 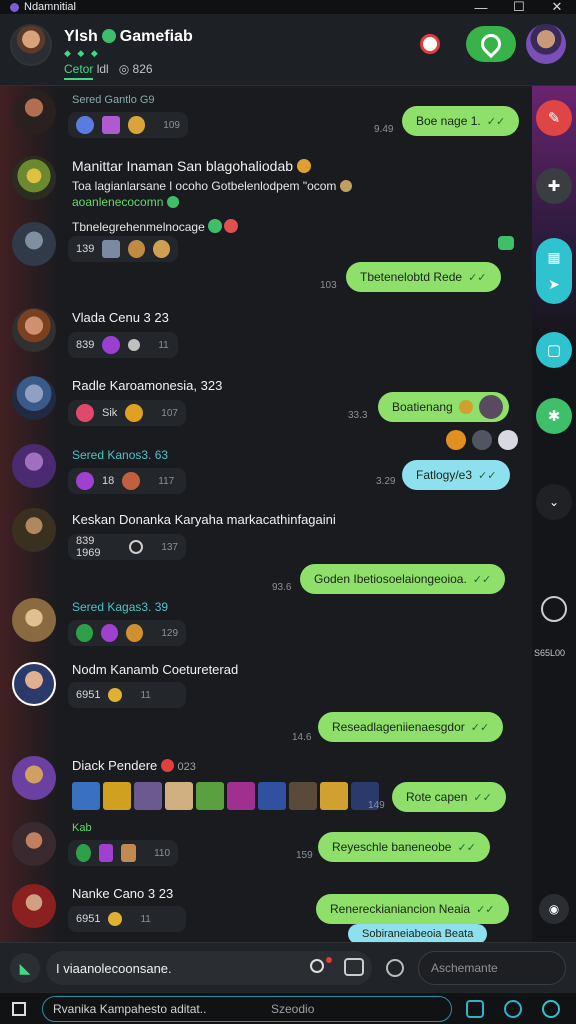 I want to click on title-bar: Ndamnitial — ☐ ✕, so click(x=288, y=7).